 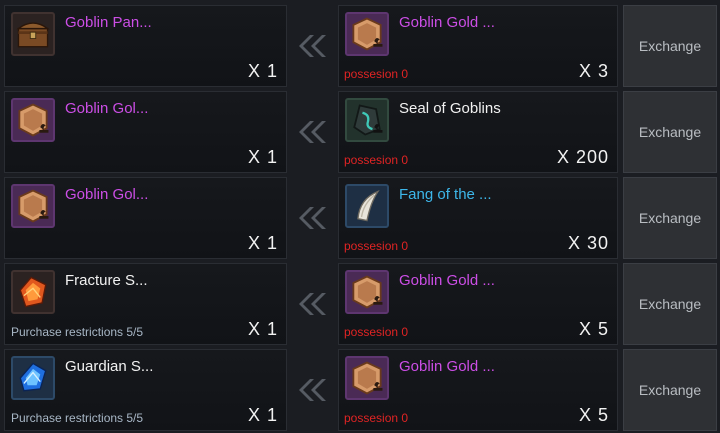 What do you see at coordinates (588, 243) in the screenshot?
I see `receive-item-quantity: X 30` at bounding box center [588, 243].